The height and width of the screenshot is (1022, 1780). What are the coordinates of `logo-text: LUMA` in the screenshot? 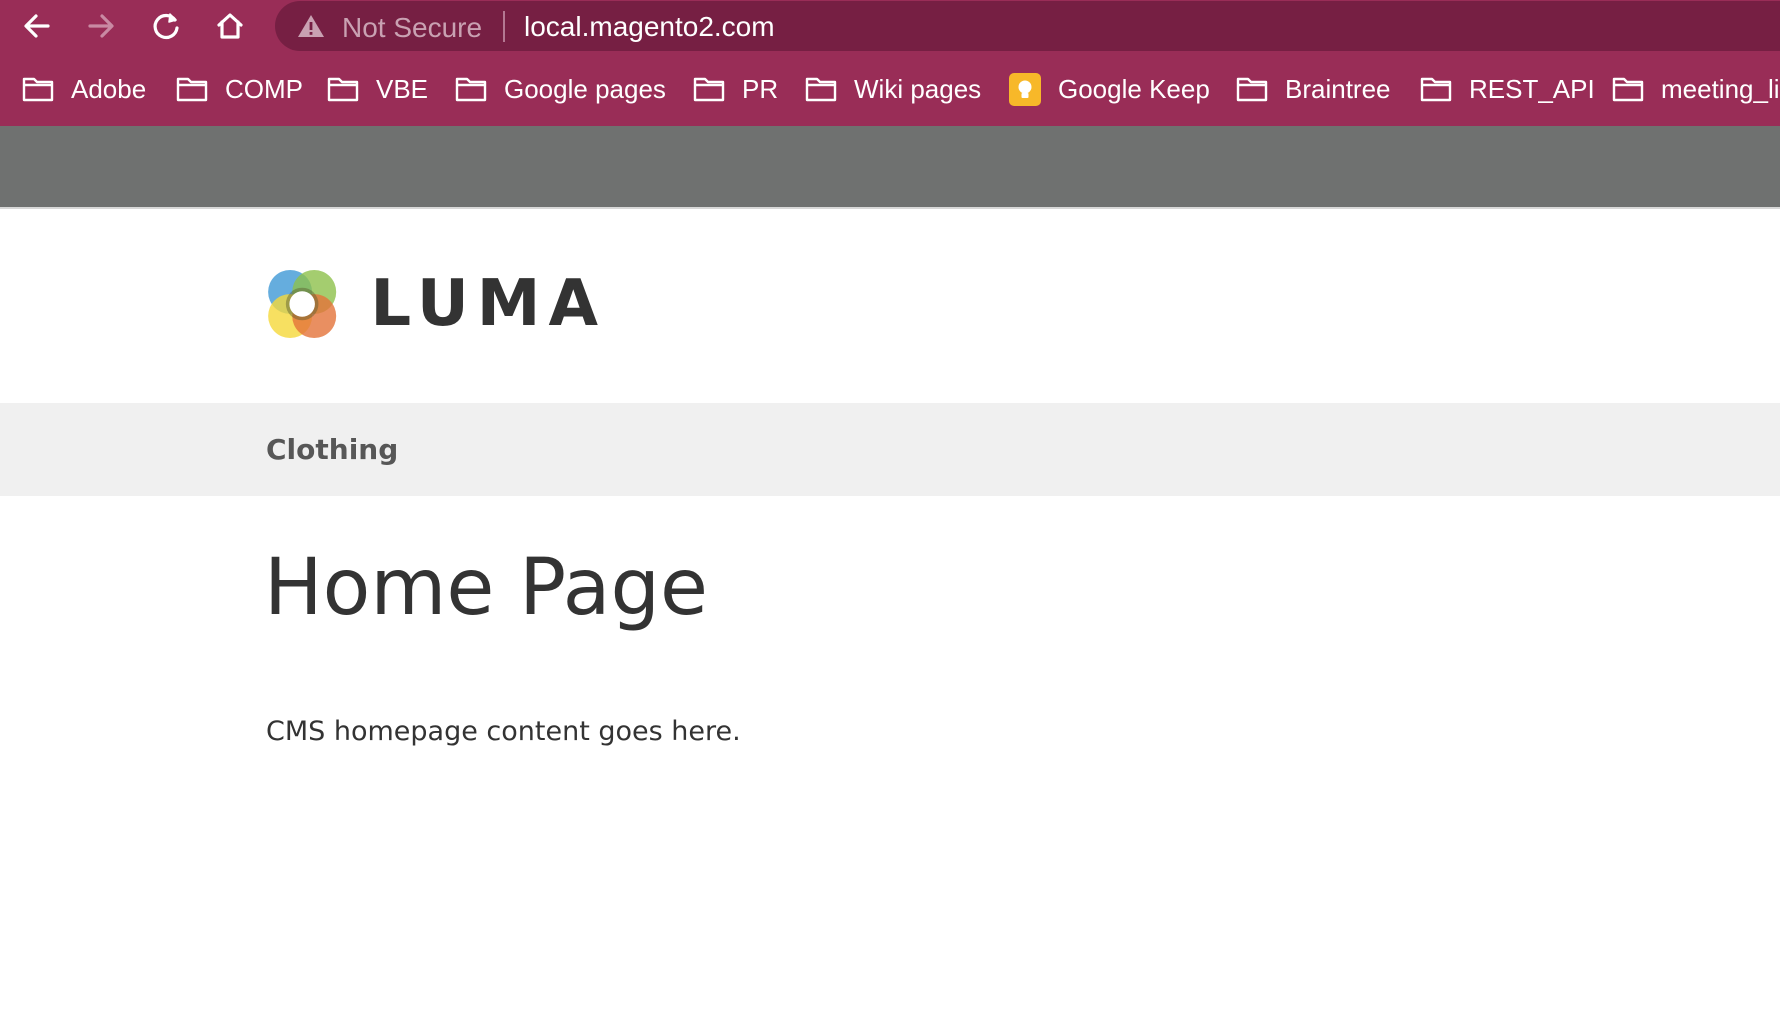 It's located at (488, 304).